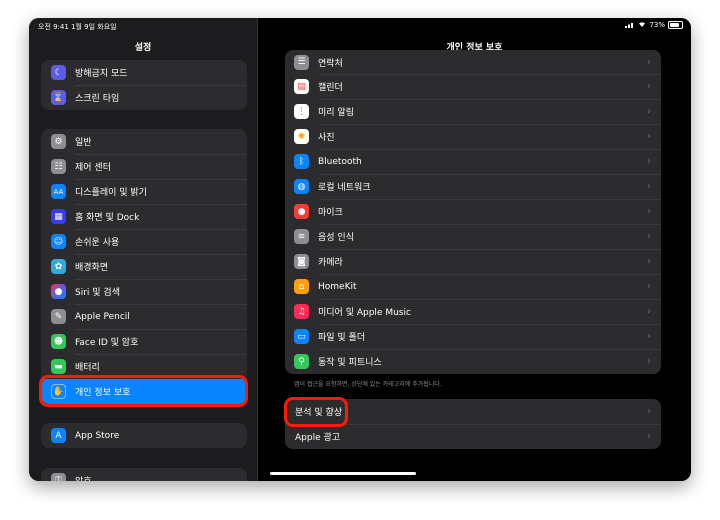  What do you see at coordinates (473, 186) in the screenshot?
I see `list-item-local-network: ◍ 로컬 네트워크 ›` at bounding box center [473, 186].